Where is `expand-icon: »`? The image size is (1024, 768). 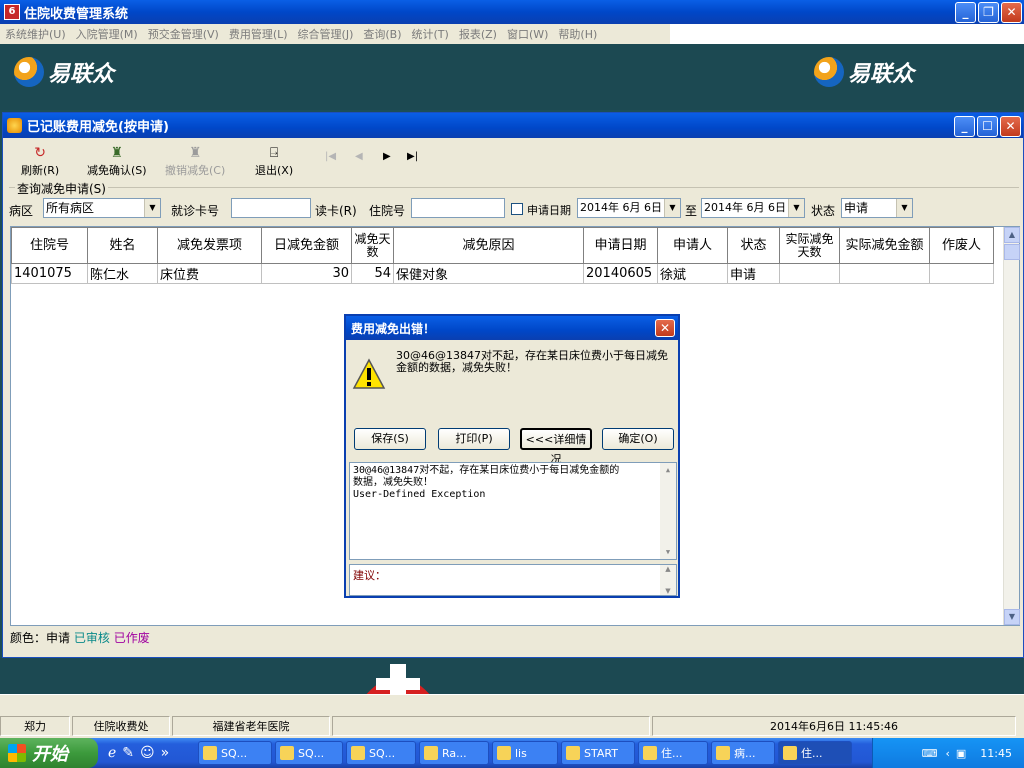 expand-icon: » is located at coordinates (165, 753).